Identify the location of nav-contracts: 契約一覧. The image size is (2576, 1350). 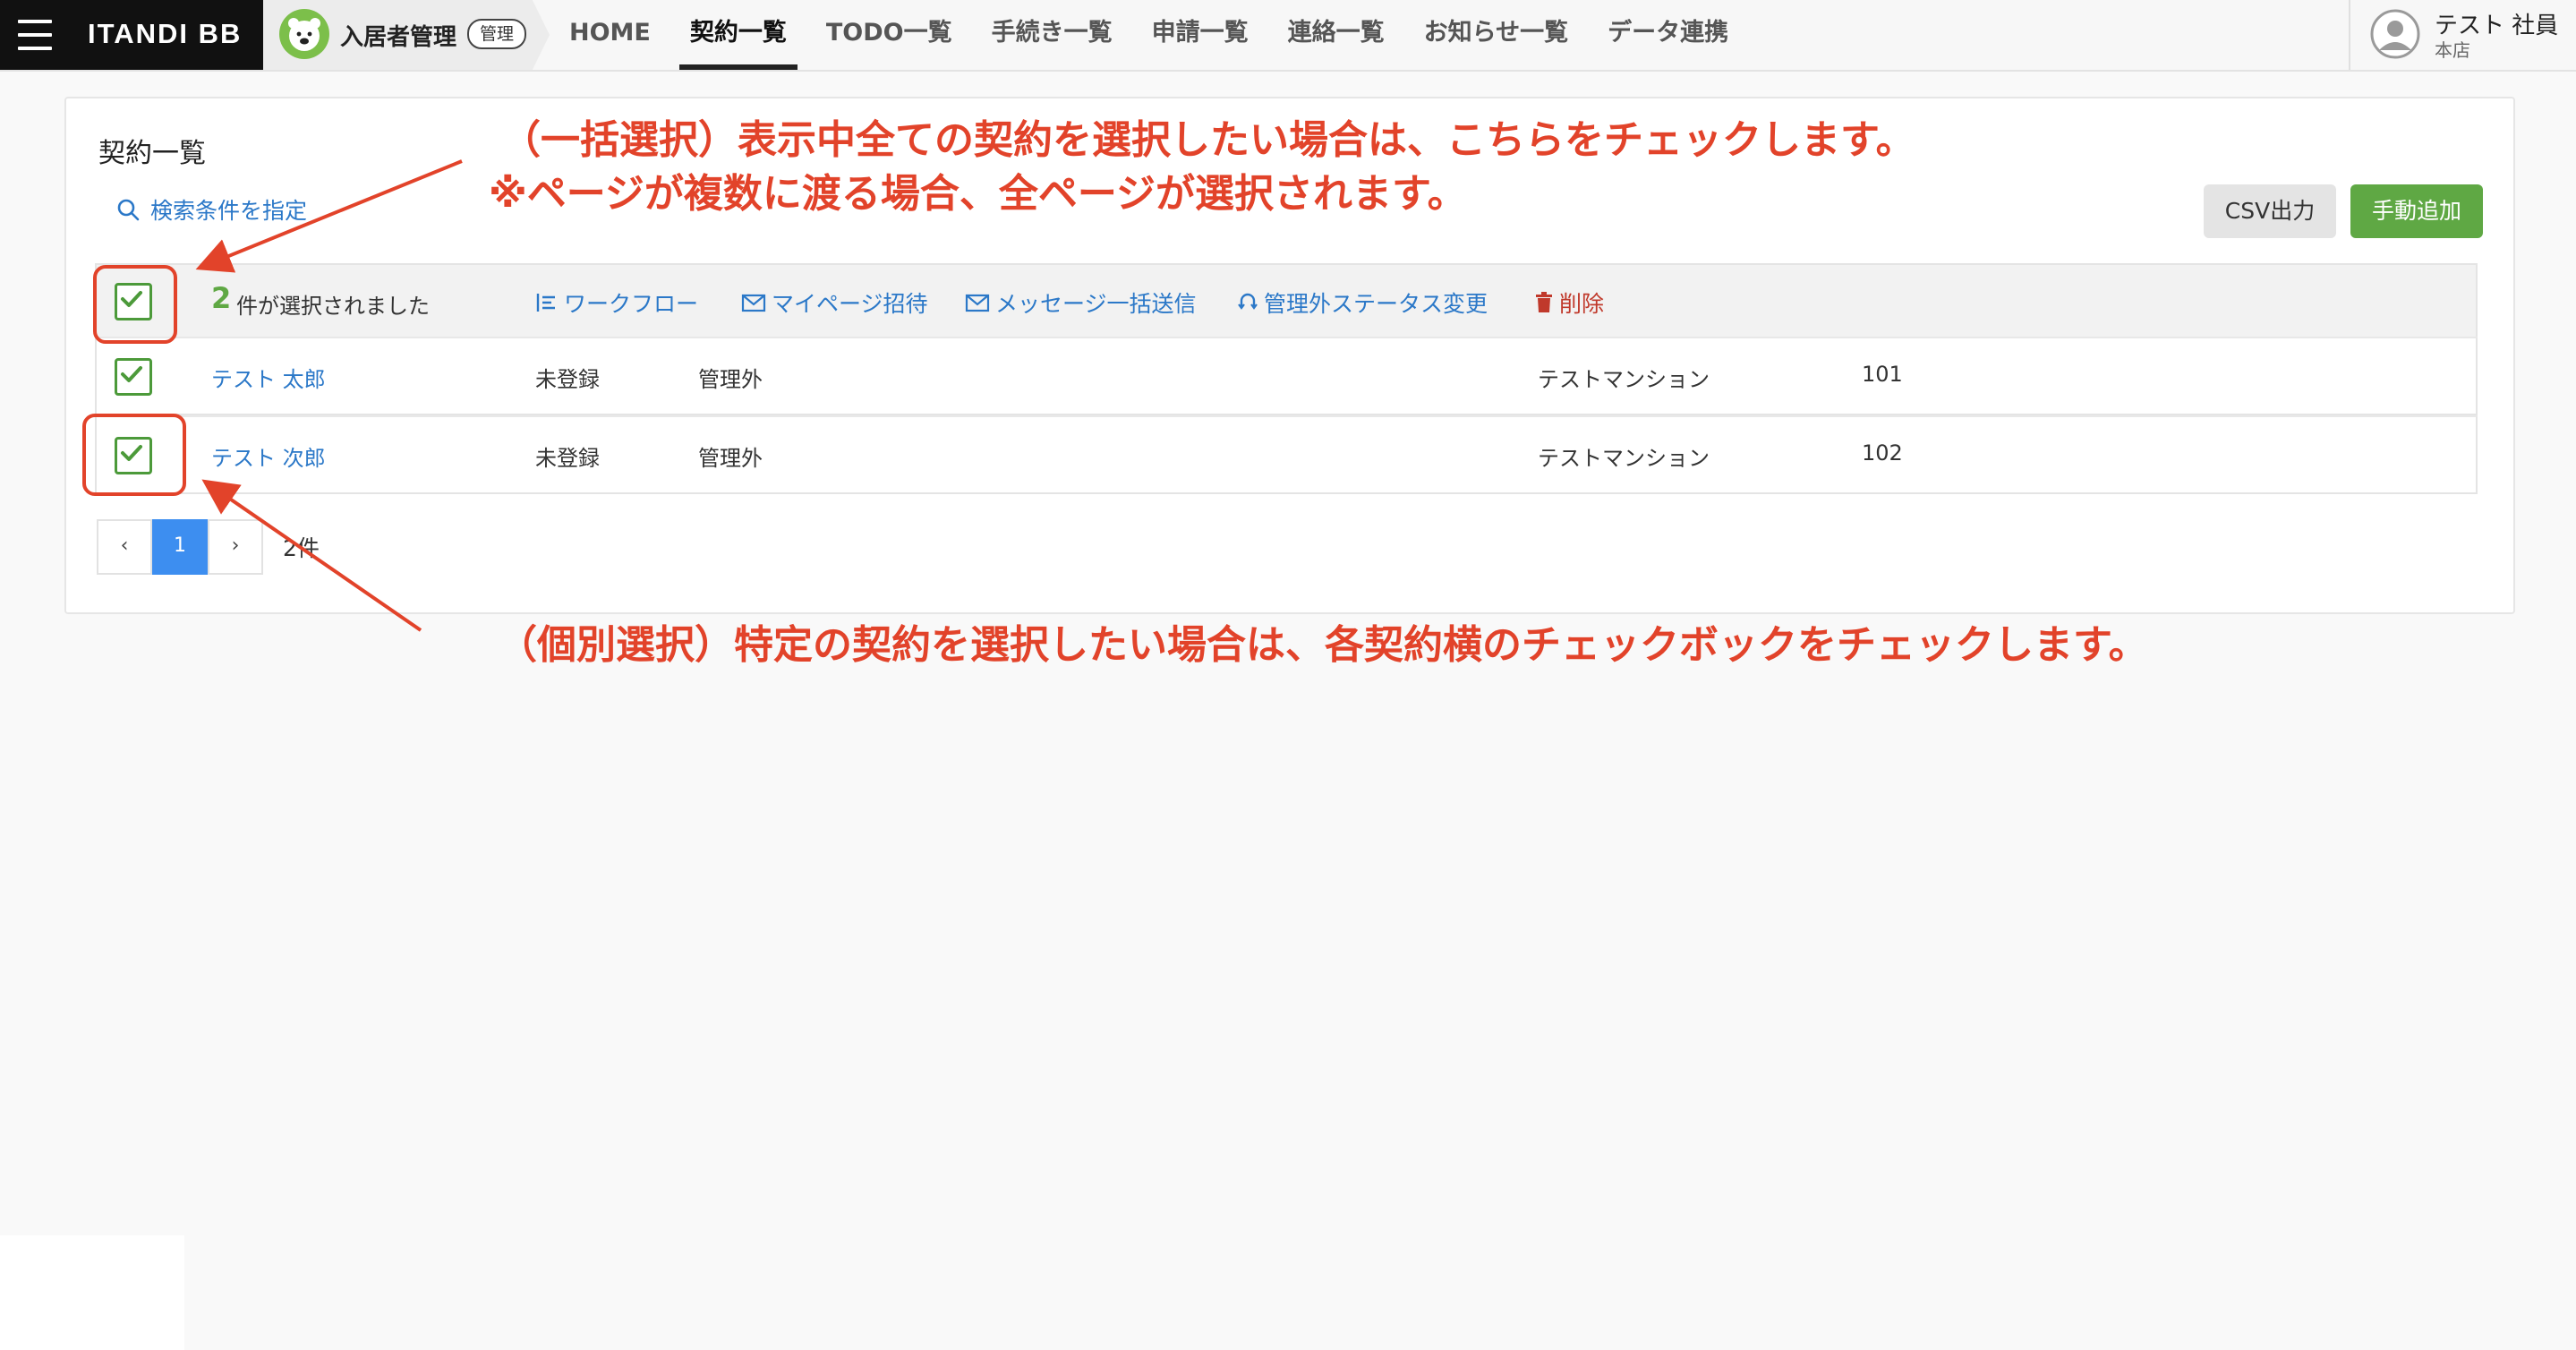
(738, 35).